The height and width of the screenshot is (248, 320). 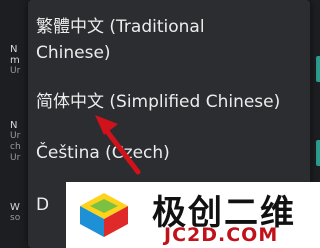 I want to click on watermark-url-text: JC2D.COM, so click(x=221, y=235).